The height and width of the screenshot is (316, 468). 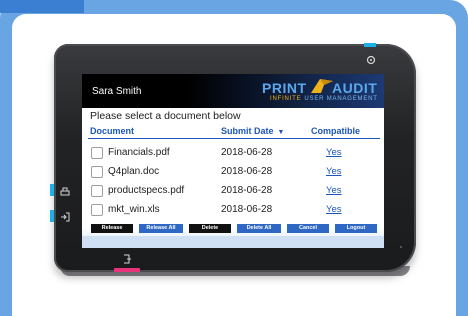 I want to click on frame-corner-accent, so click(x=42, y=6).